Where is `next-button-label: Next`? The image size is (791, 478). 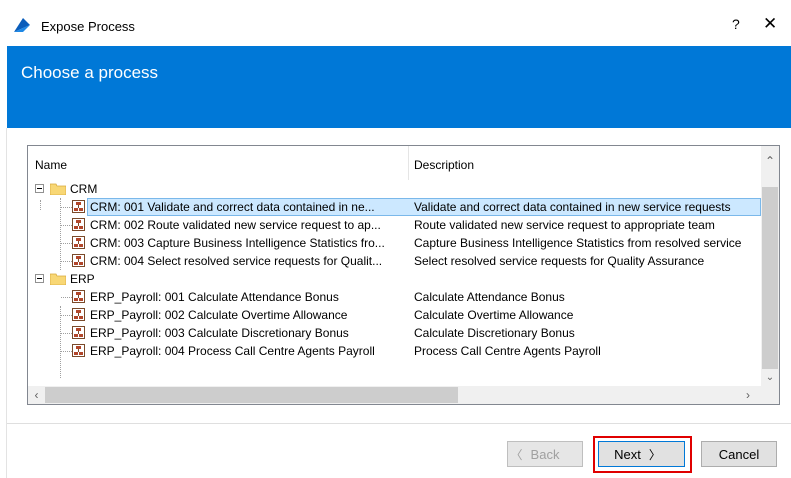 next-button-label: Next is located at coordinates (627, 454).